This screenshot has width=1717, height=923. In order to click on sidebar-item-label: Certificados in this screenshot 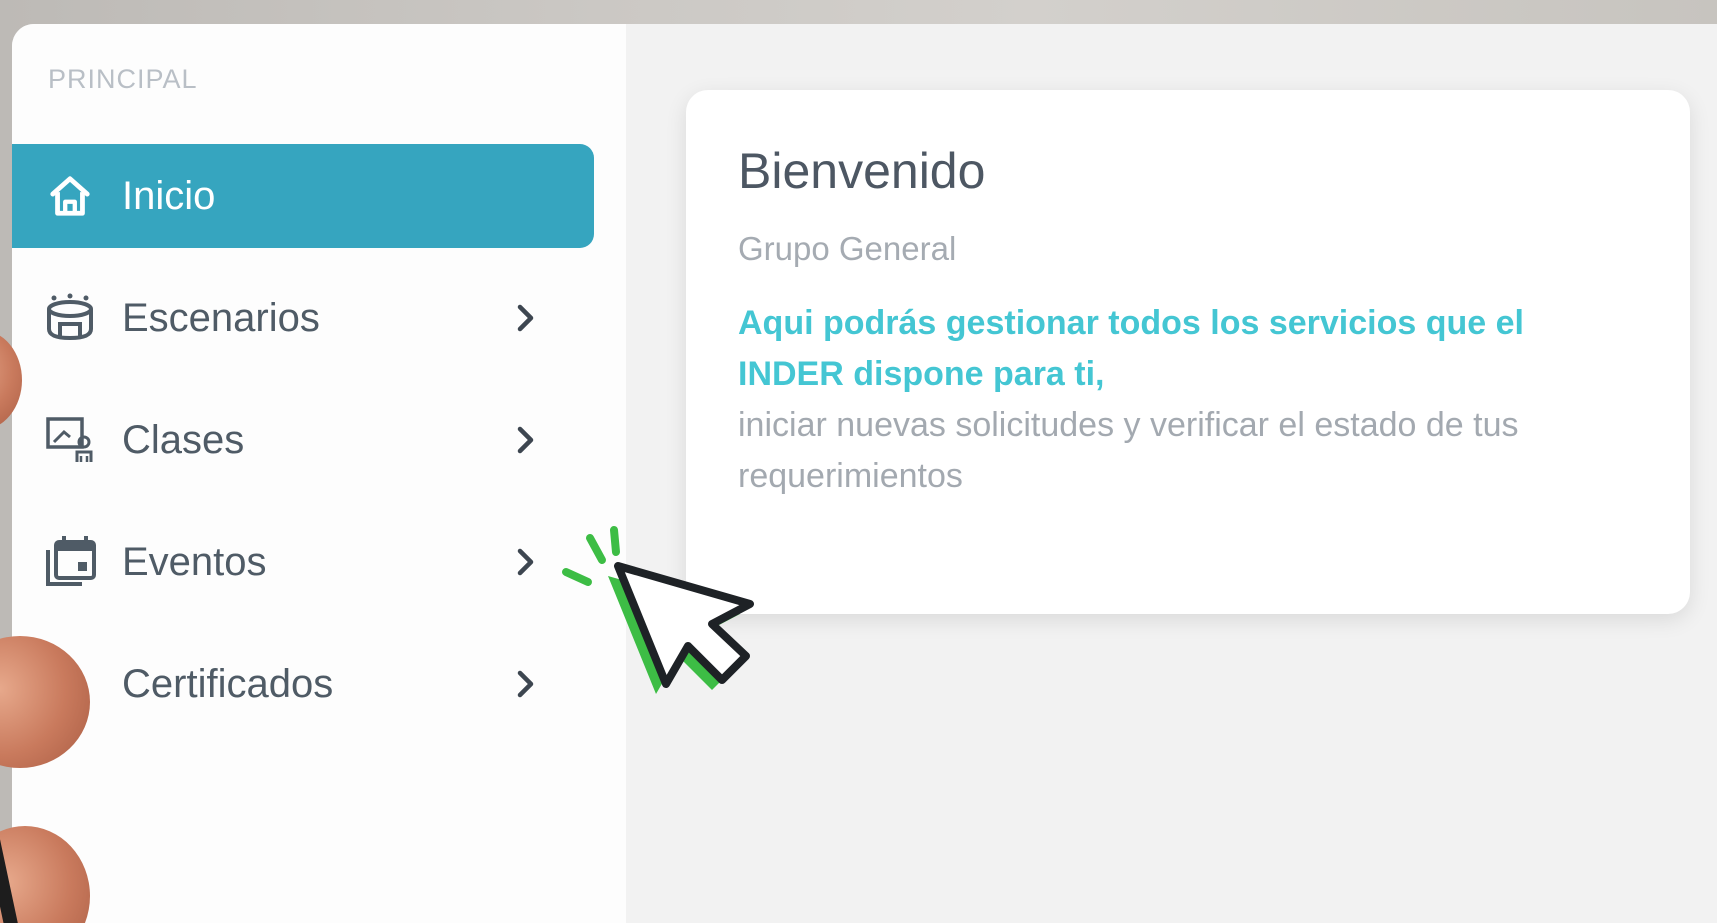, I will do `click(228, 683)`.